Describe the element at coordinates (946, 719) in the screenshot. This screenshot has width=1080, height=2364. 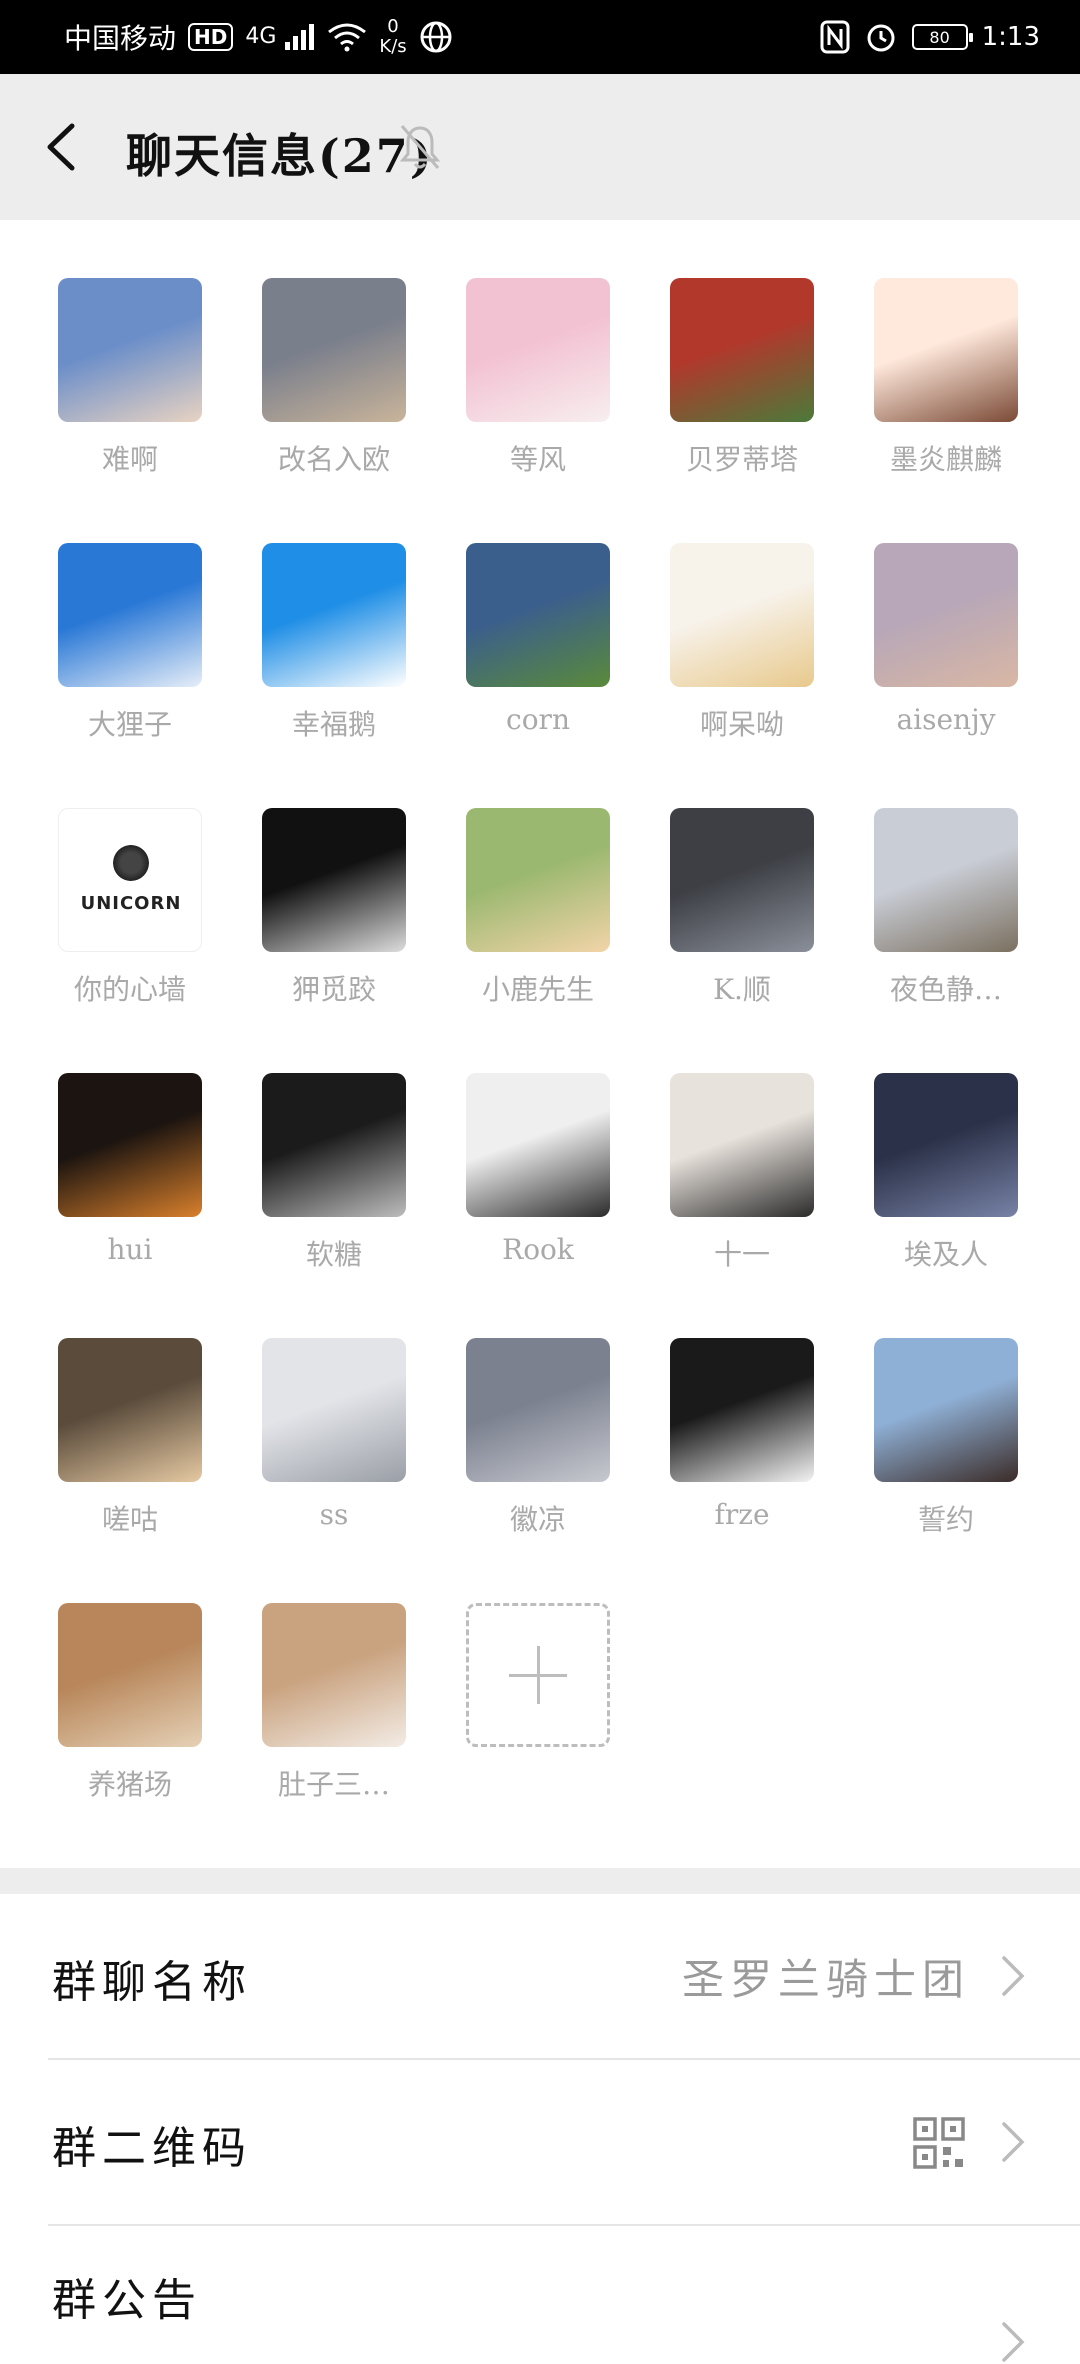
I see `member-name: aisenjy` at that location.